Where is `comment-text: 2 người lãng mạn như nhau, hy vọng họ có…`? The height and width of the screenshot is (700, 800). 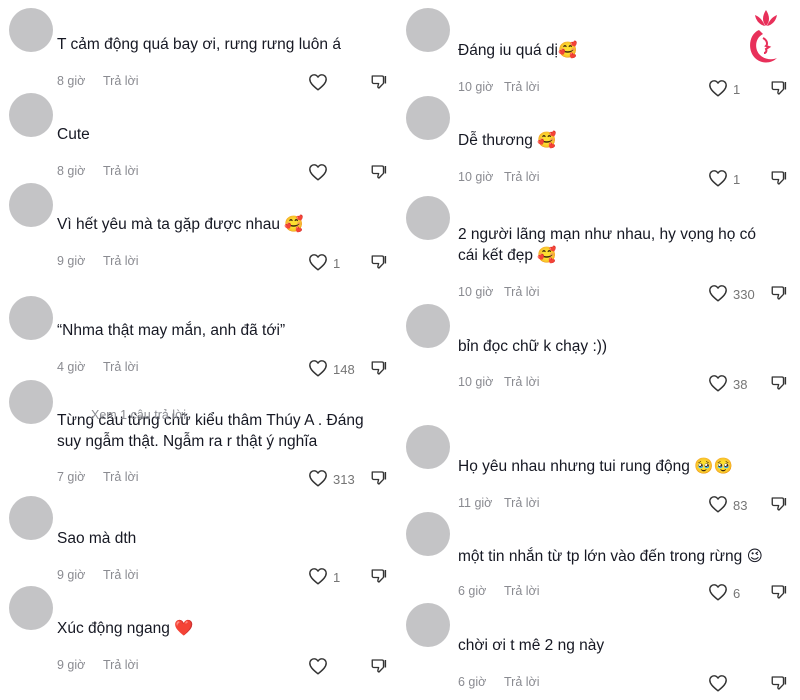
comment-text: 2 người lãng mạn như nhau, hy vọng họ có… is located at coordinates (607, 245).